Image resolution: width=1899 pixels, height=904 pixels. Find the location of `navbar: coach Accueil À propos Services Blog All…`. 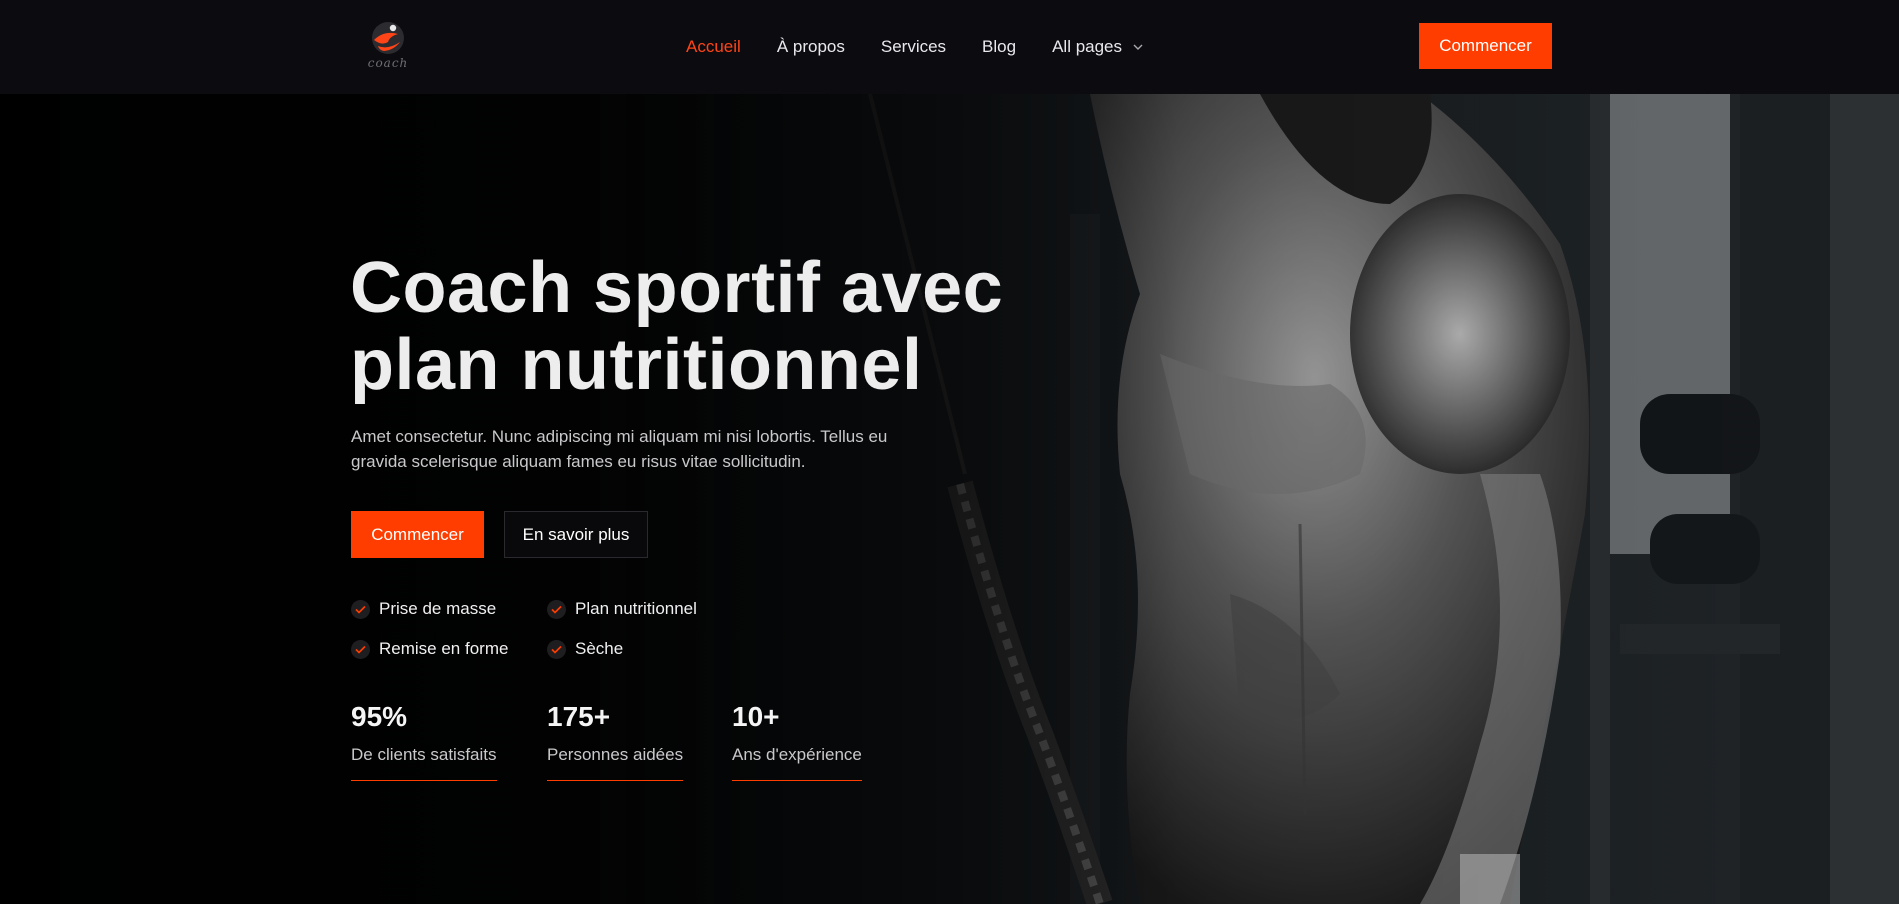

navbar: coach Accueil À propos Services Blog All… is located at coordinates (949, 47).